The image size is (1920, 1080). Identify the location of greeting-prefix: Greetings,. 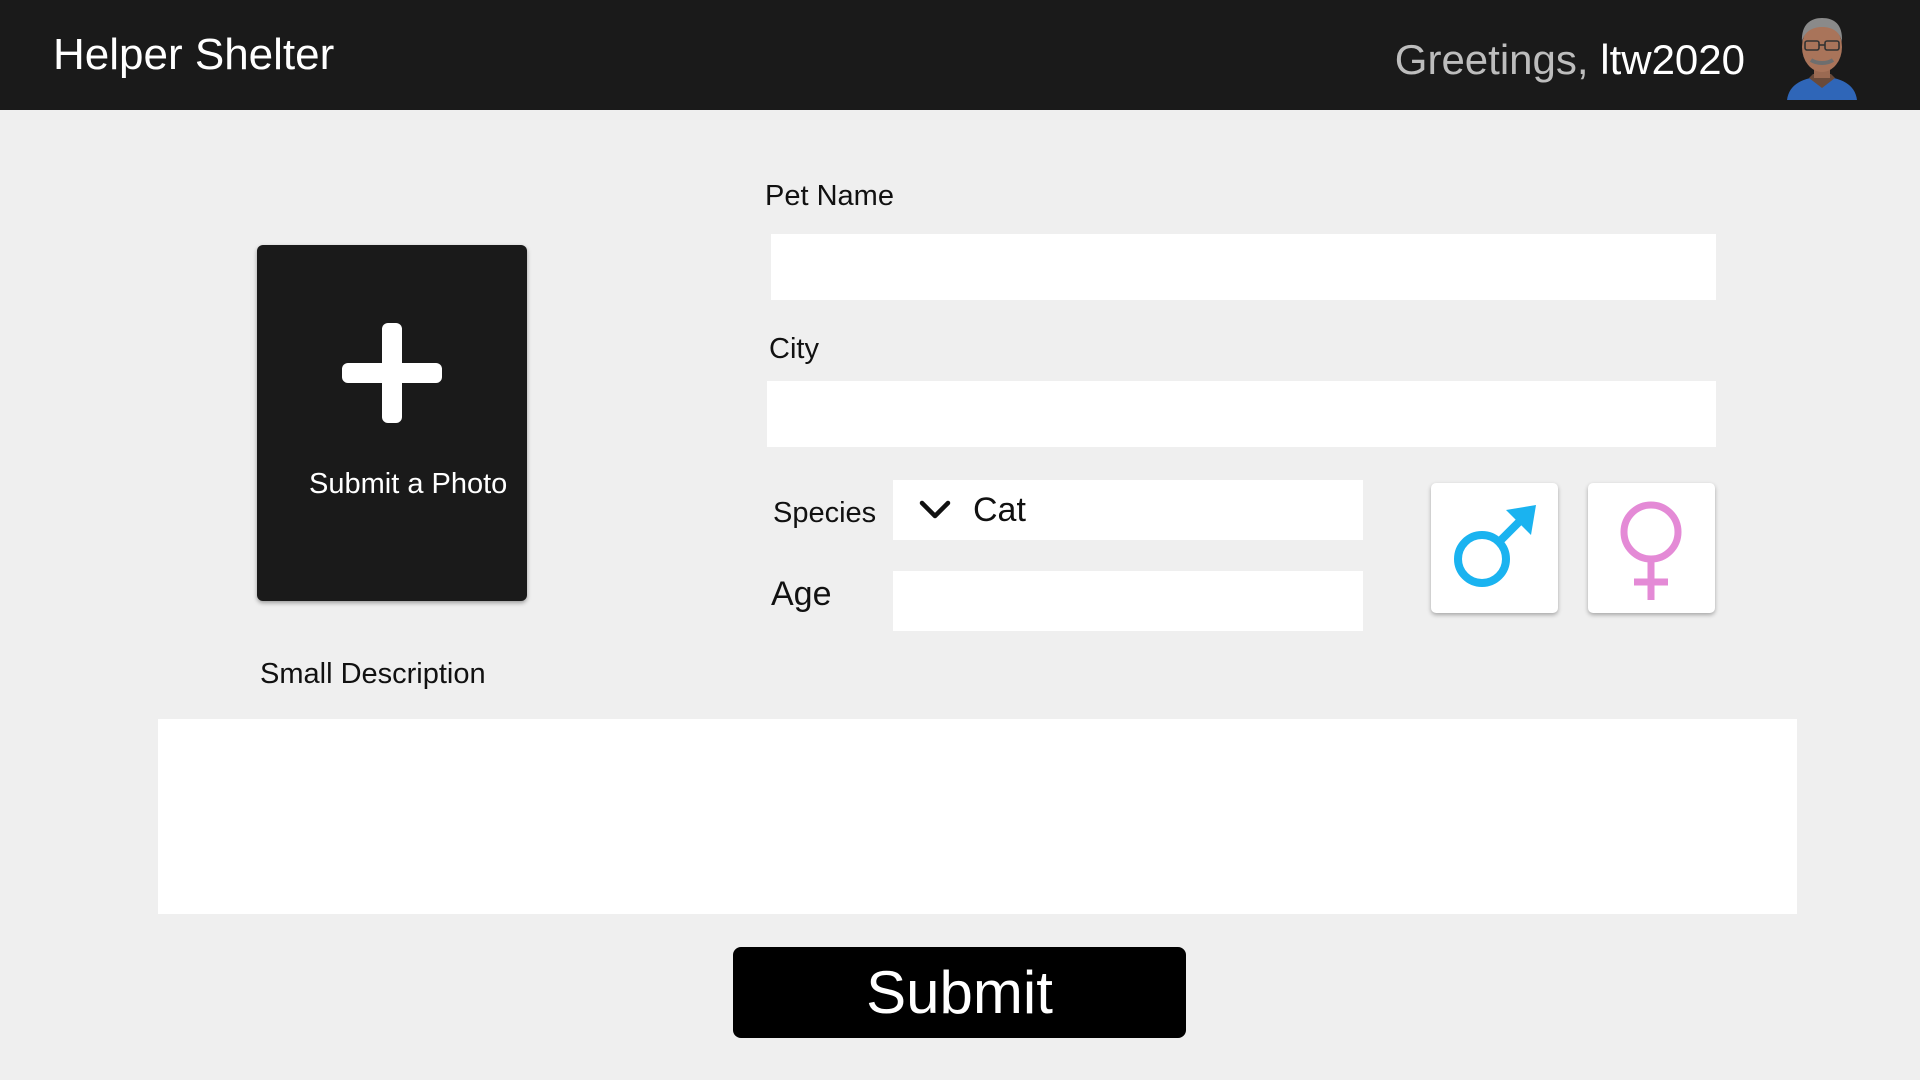
(1497, 59).